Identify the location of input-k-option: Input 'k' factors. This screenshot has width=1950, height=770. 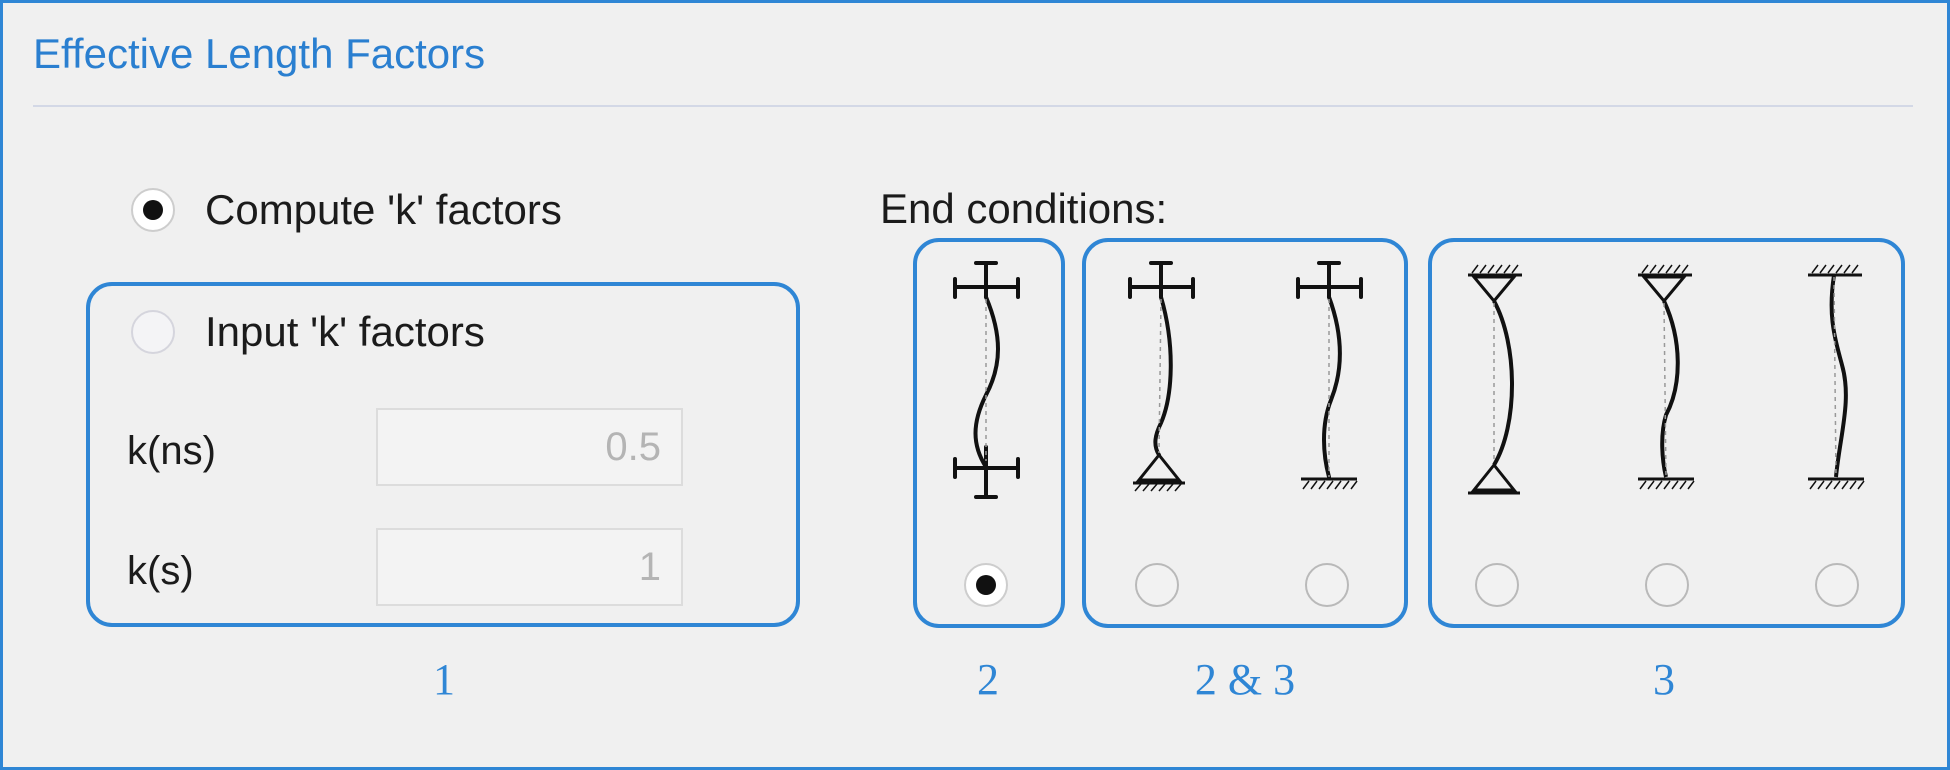
(308, 332).